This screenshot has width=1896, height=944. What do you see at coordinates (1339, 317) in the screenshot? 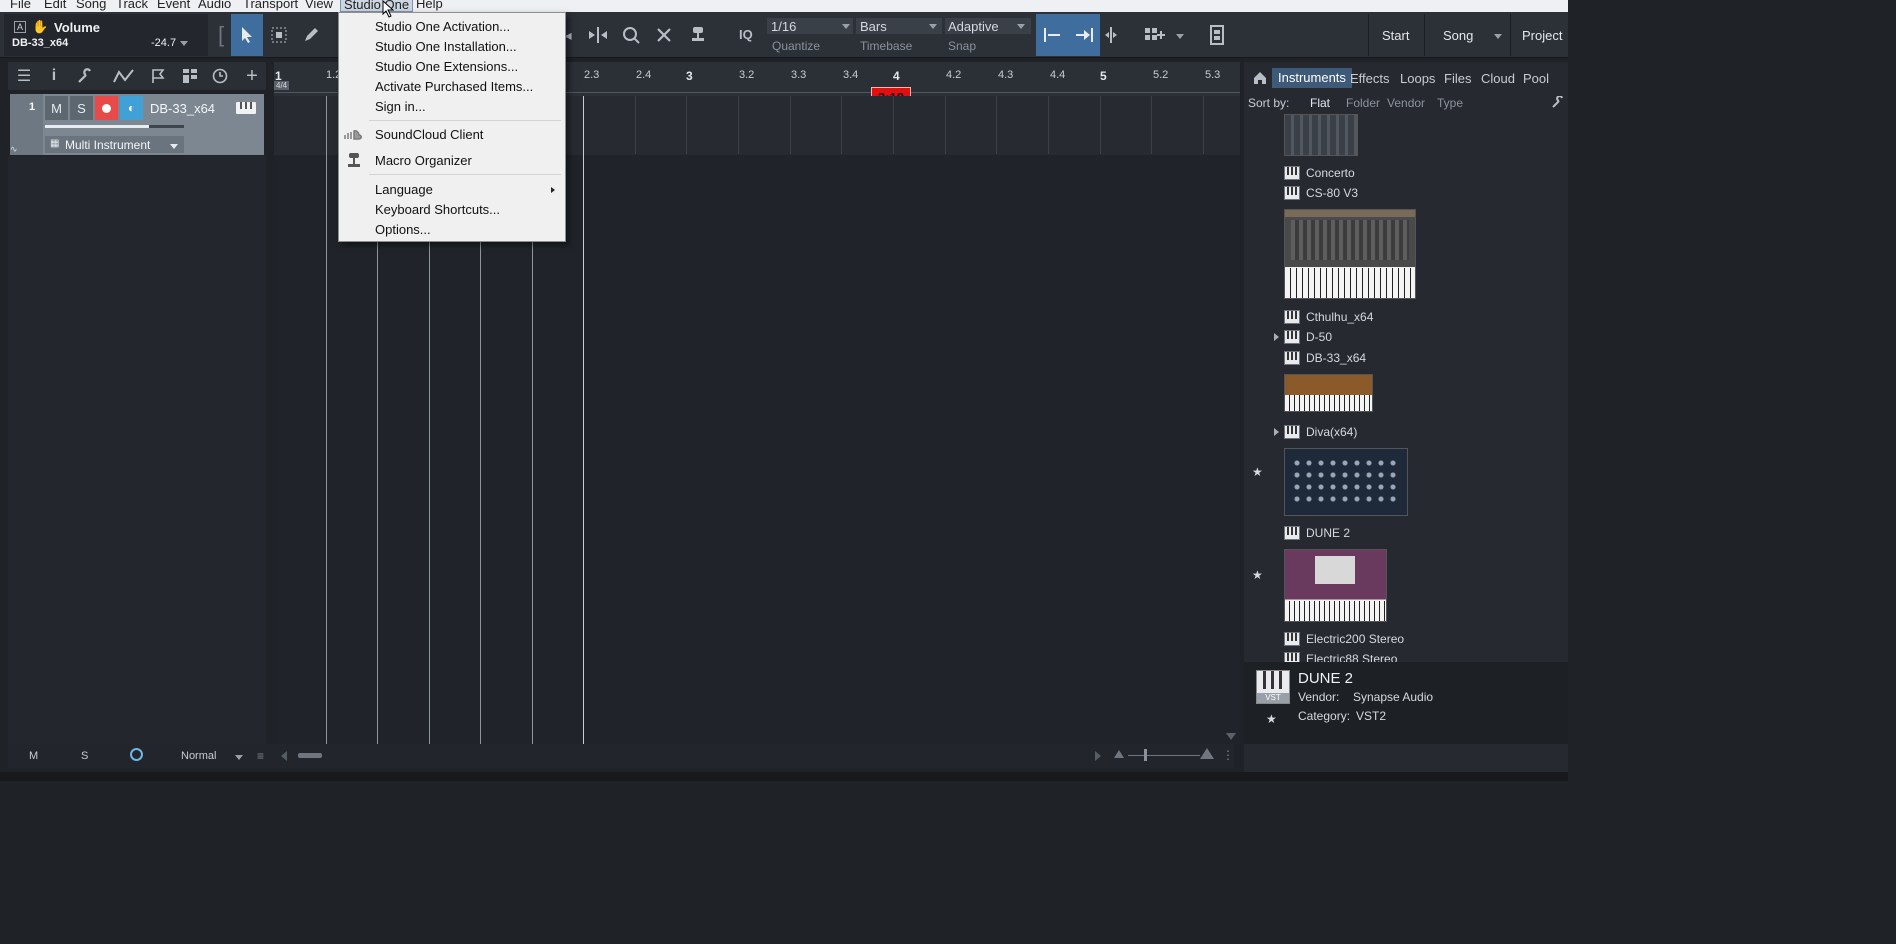
I see `browser-item-cthulhu: Cthulhu_x64` at bounding box center [1339, 317].